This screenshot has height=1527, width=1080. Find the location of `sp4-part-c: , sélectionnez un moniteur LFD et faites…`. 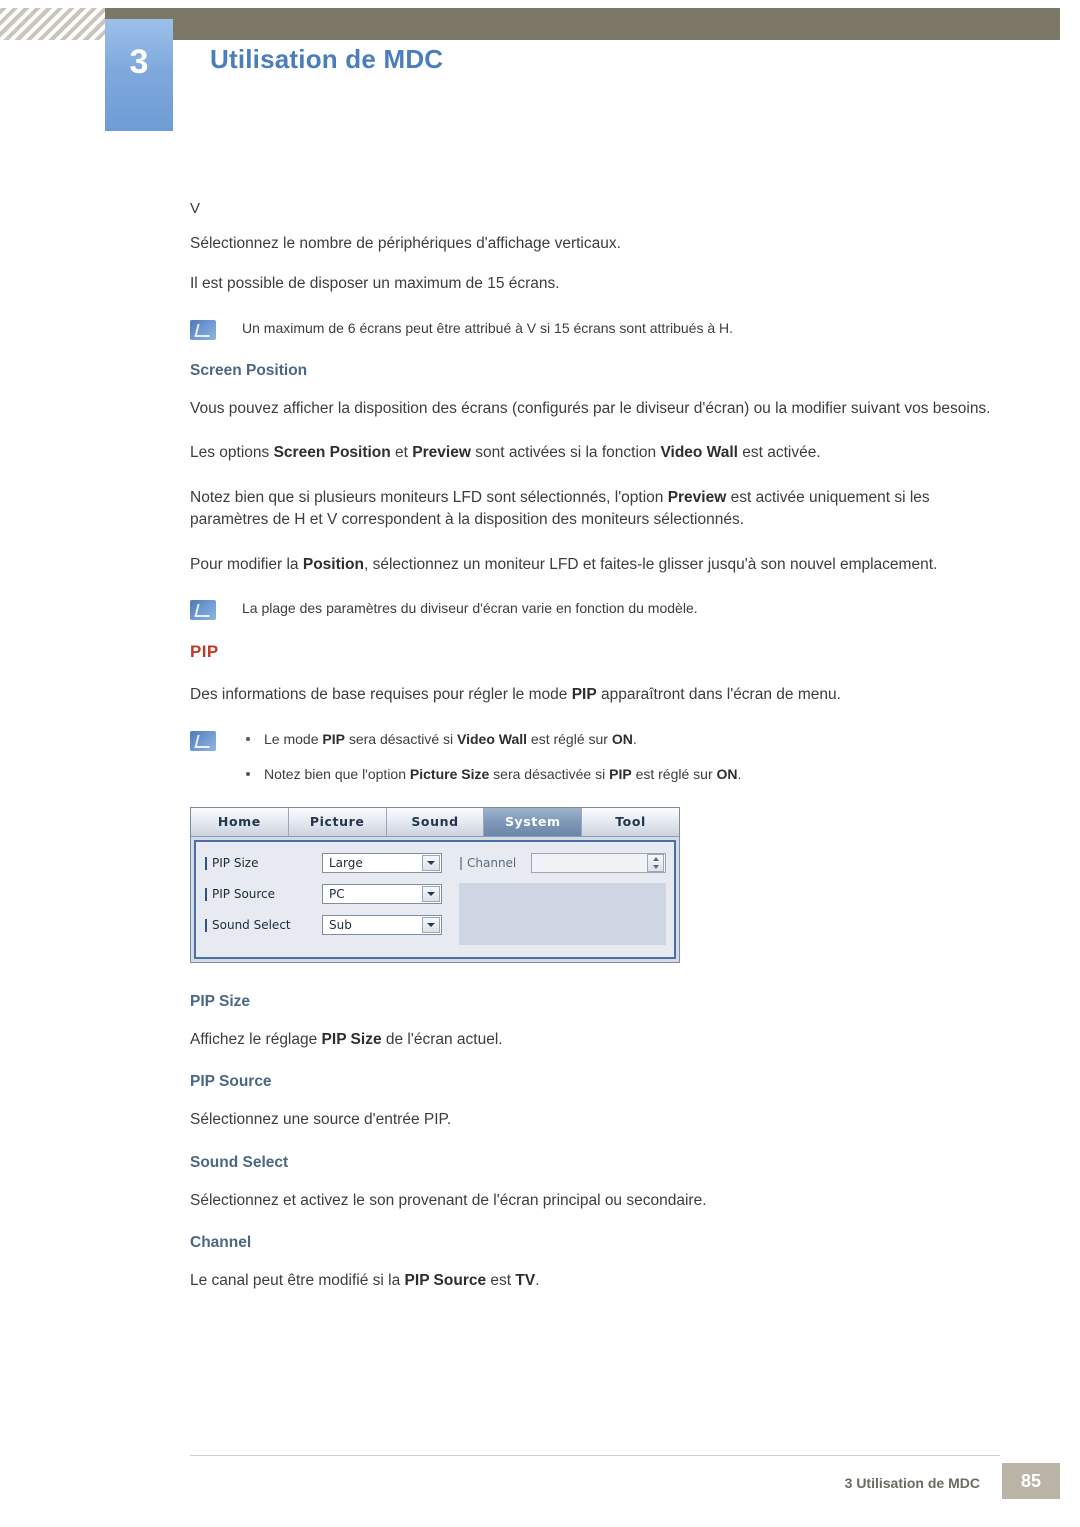

sp4-part-c: , sélectionnez un moniteur LFD et faites… is located at coordinates (651, 564).